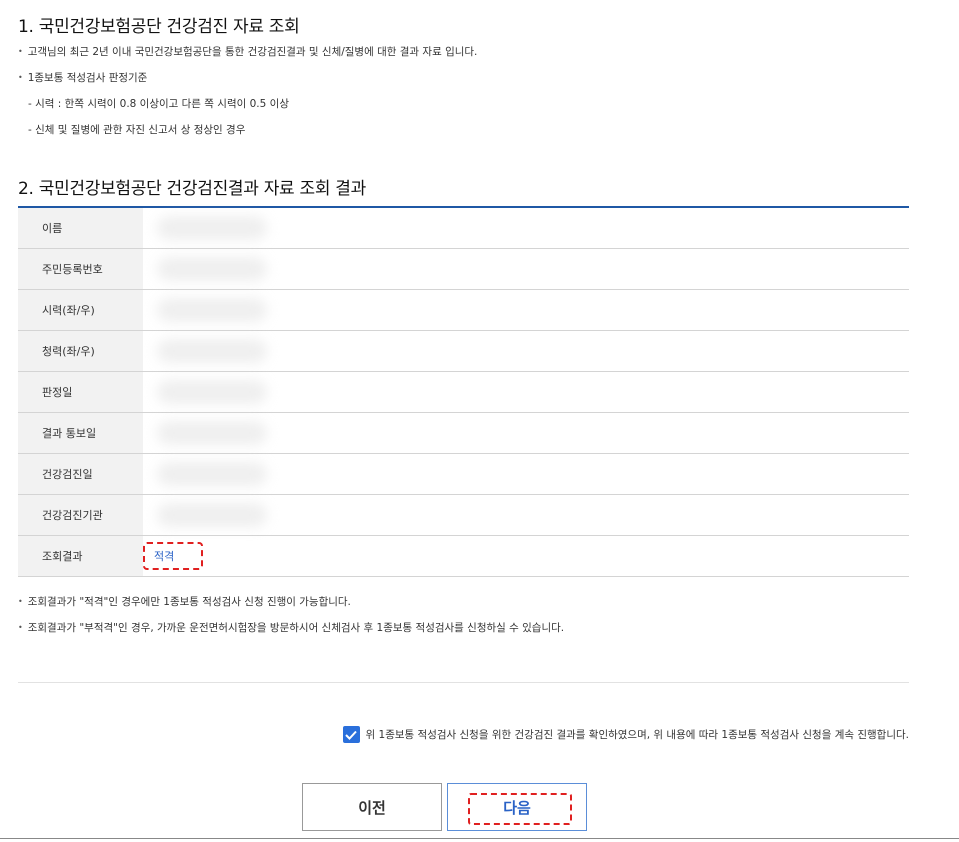 This screenshot has width=959, height=842. I want to click on table-row: 주민등록번호, so click(463, 269).